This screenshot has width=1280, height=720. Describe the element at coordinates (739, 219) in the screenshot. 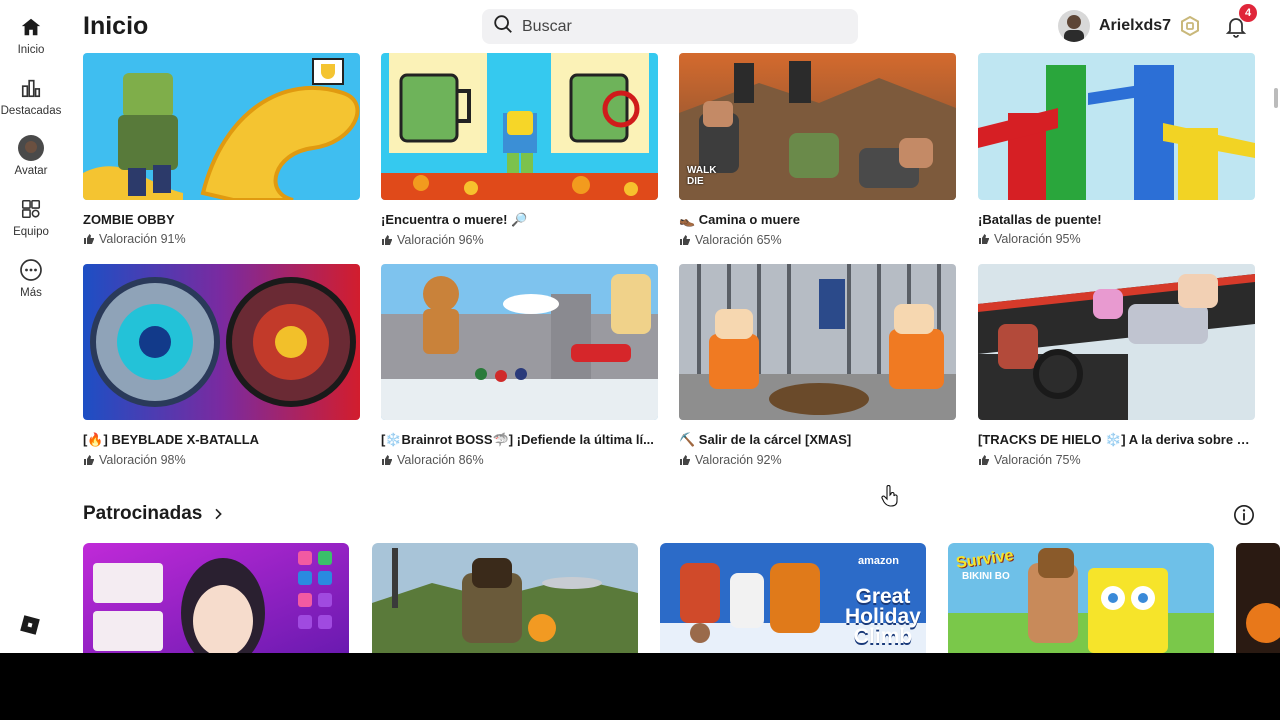

I see `game-title: 👞 Camina o muere` at that location.